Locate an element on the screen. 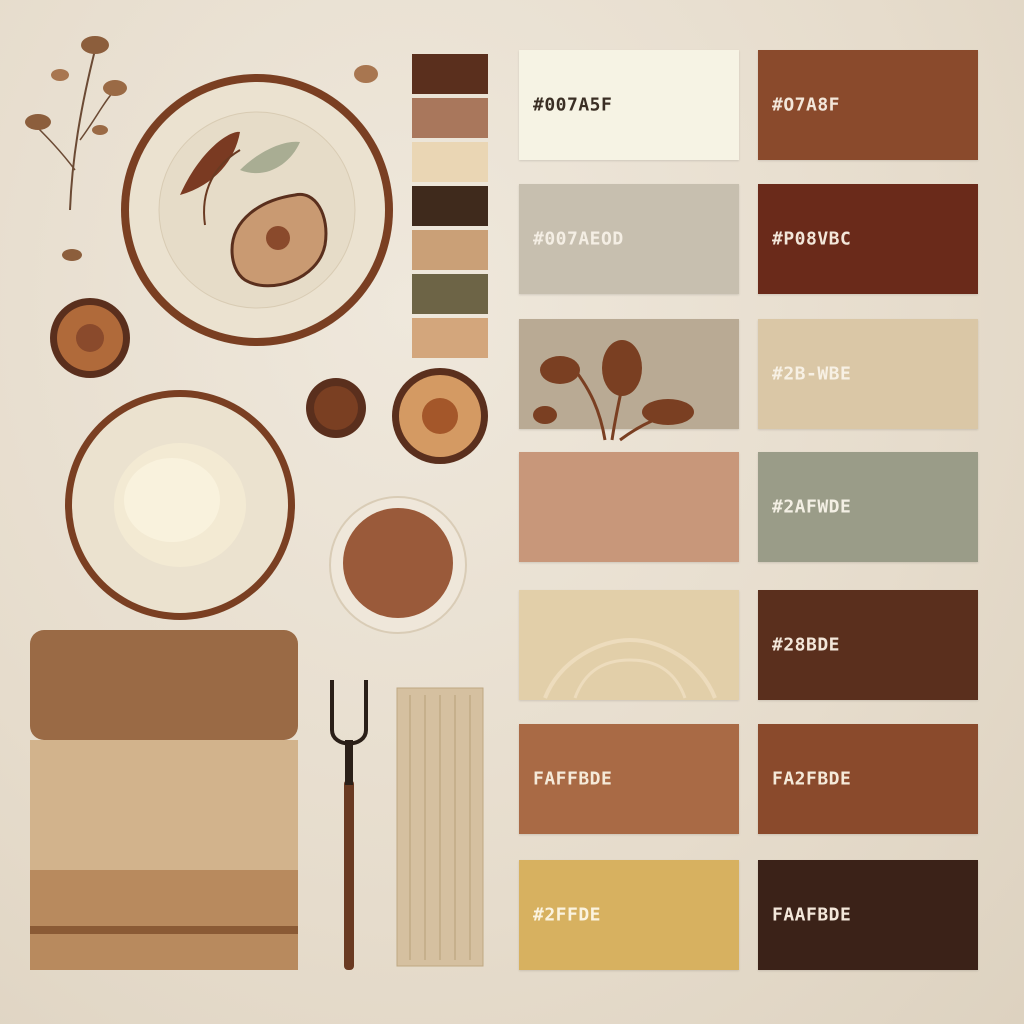 The height and width of the screenshot is (1024, 1024). ceramic-plate-icon is located at coordinates (257, 210).